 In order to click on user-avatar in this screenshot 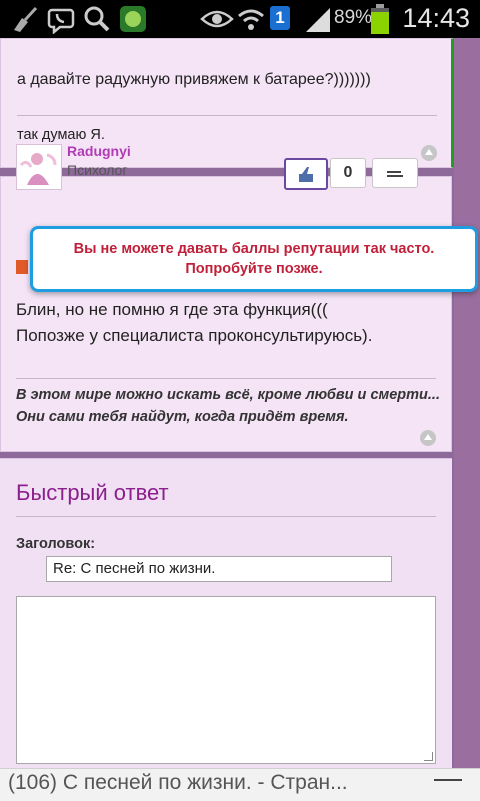, I will do `click(39, 167)`.